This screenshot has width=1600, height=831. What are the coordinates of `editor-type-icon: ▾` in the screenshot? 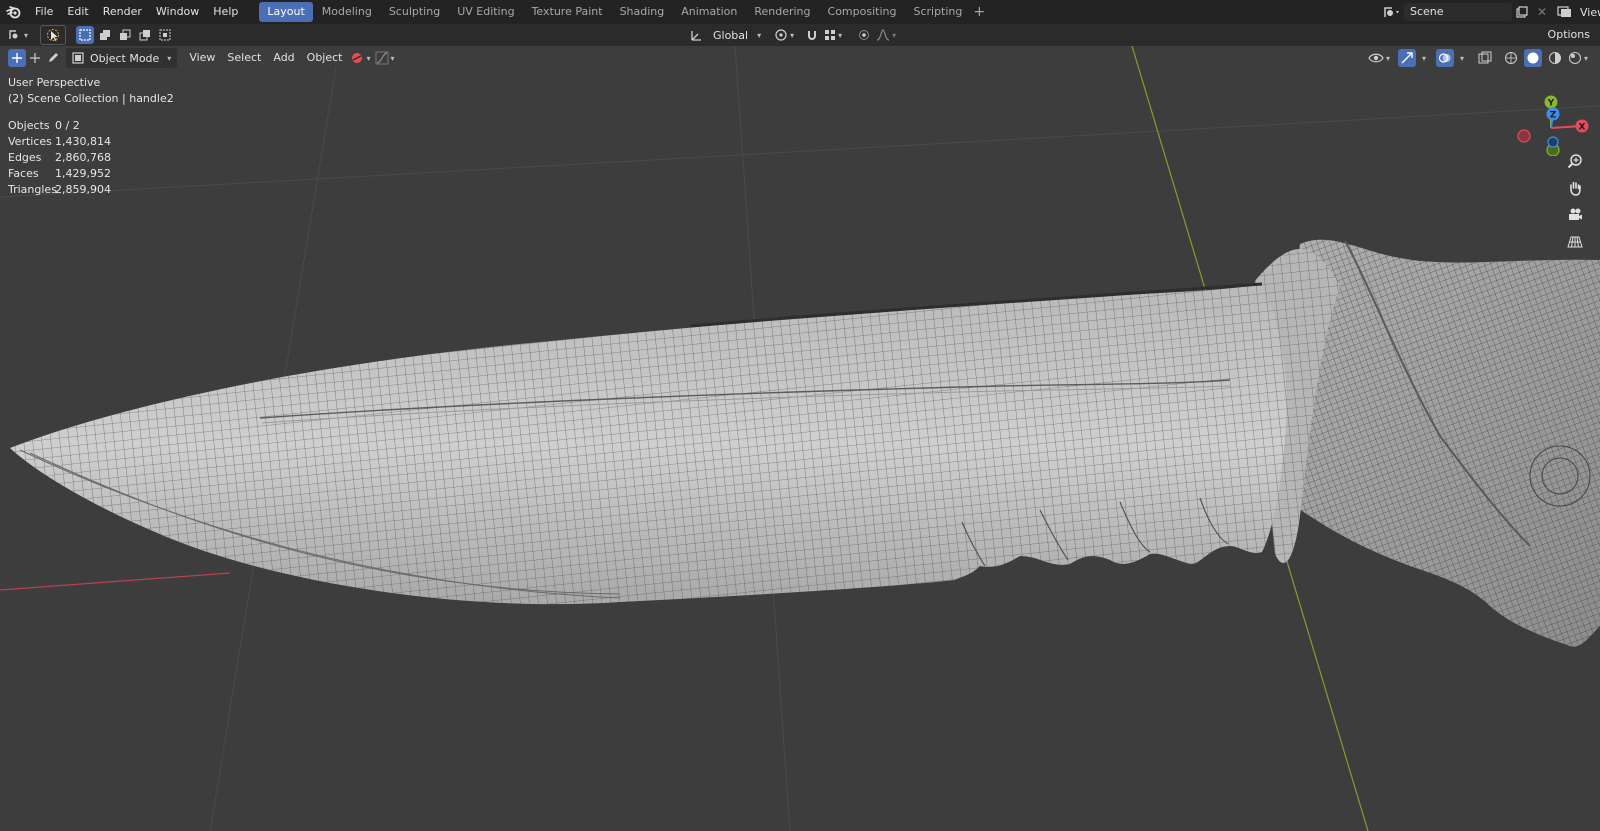 It's located at (18, 35).